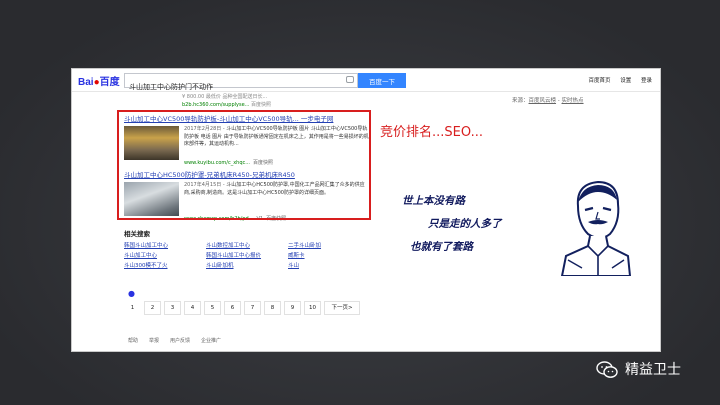 The height and width of the screenshot is (405, 720). What do you see at coordinates (342, 308) in the screenshot?
I see `next-page-button: 下一页>` at bounding box center [342, 308].